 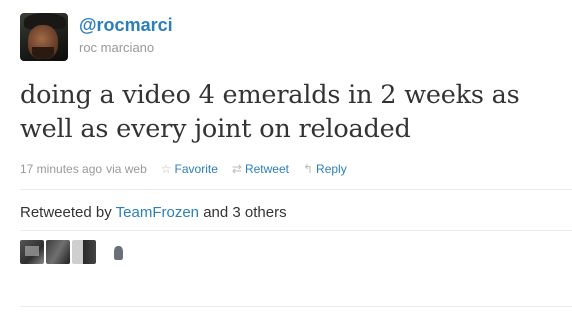 I want to click on retweeted-prefix: Retweeted by, so click(x=66, y=212).